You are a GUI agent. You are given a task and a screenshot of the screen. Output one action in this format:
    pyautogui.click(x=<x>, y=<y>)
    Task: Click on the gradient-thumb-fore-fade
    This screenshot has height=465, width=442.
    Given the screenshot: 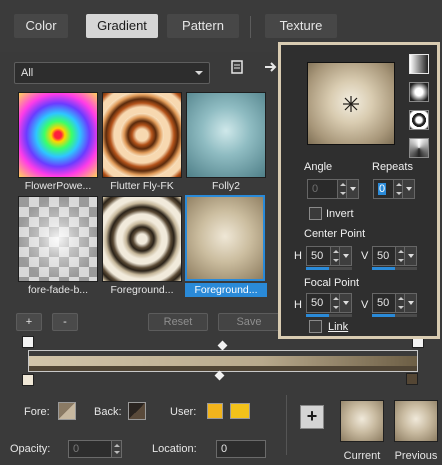 What is the action you would take?
    pyautogui.click(x=58, y=239)
    